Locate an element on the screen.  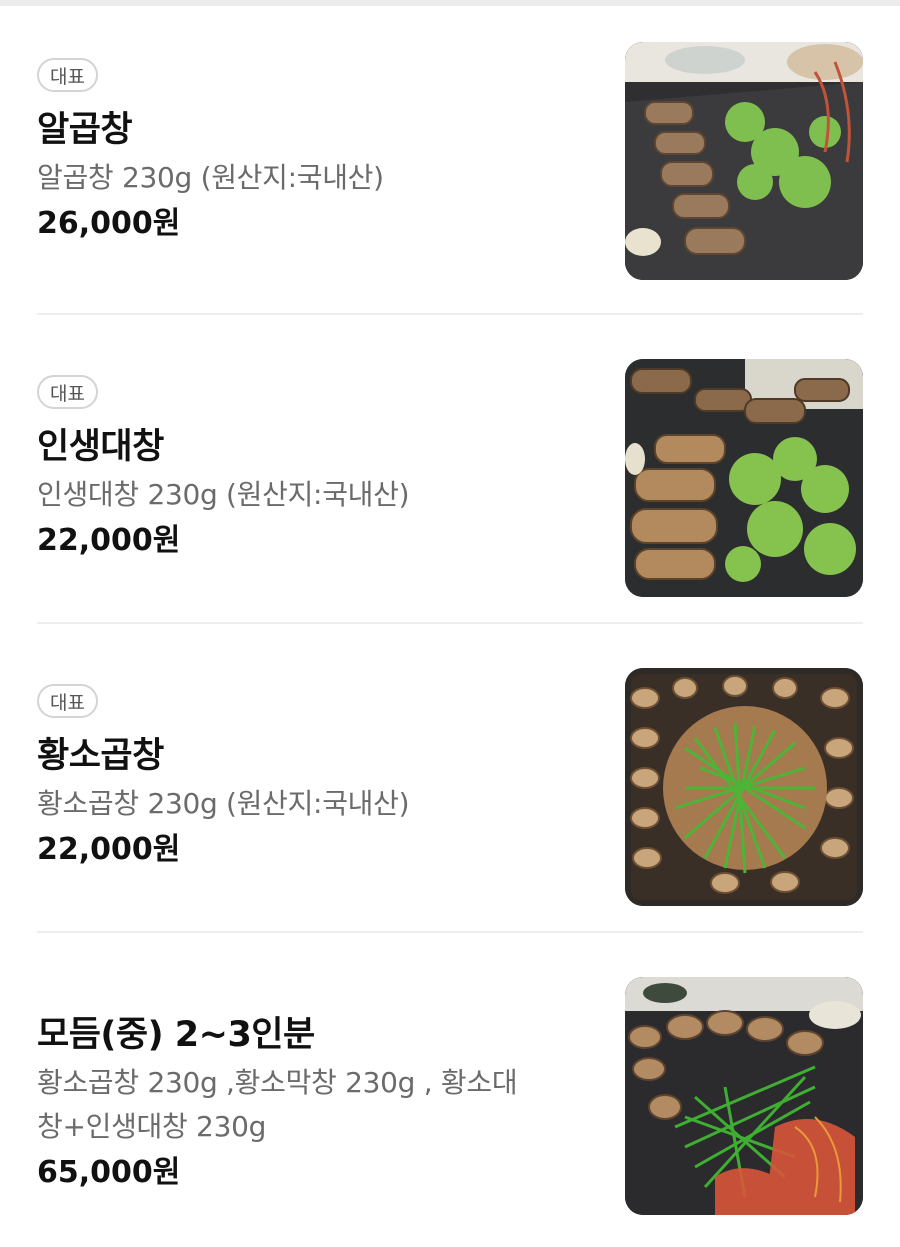
menu-item-description: 알곱창 230g (원산지:국내산) is located at coordinates (210, 177).